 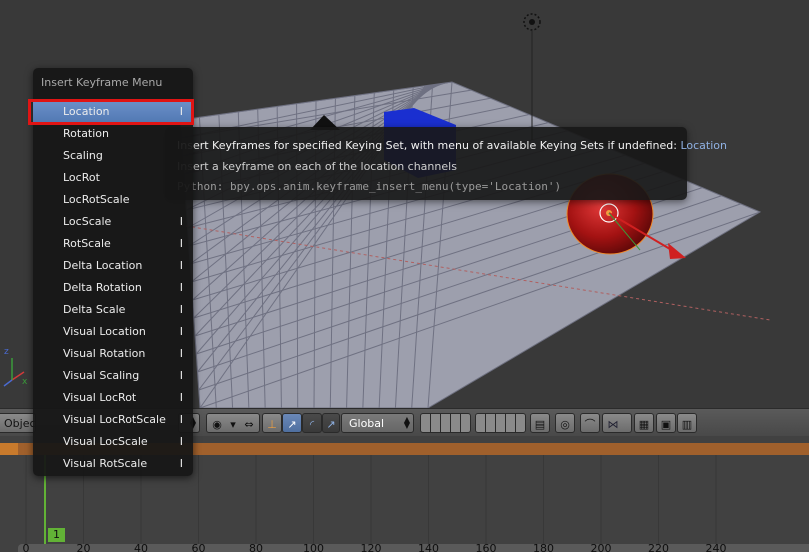 I want to click on menu-item-label: Visual LocRotScale, so click(x=114, y=419).